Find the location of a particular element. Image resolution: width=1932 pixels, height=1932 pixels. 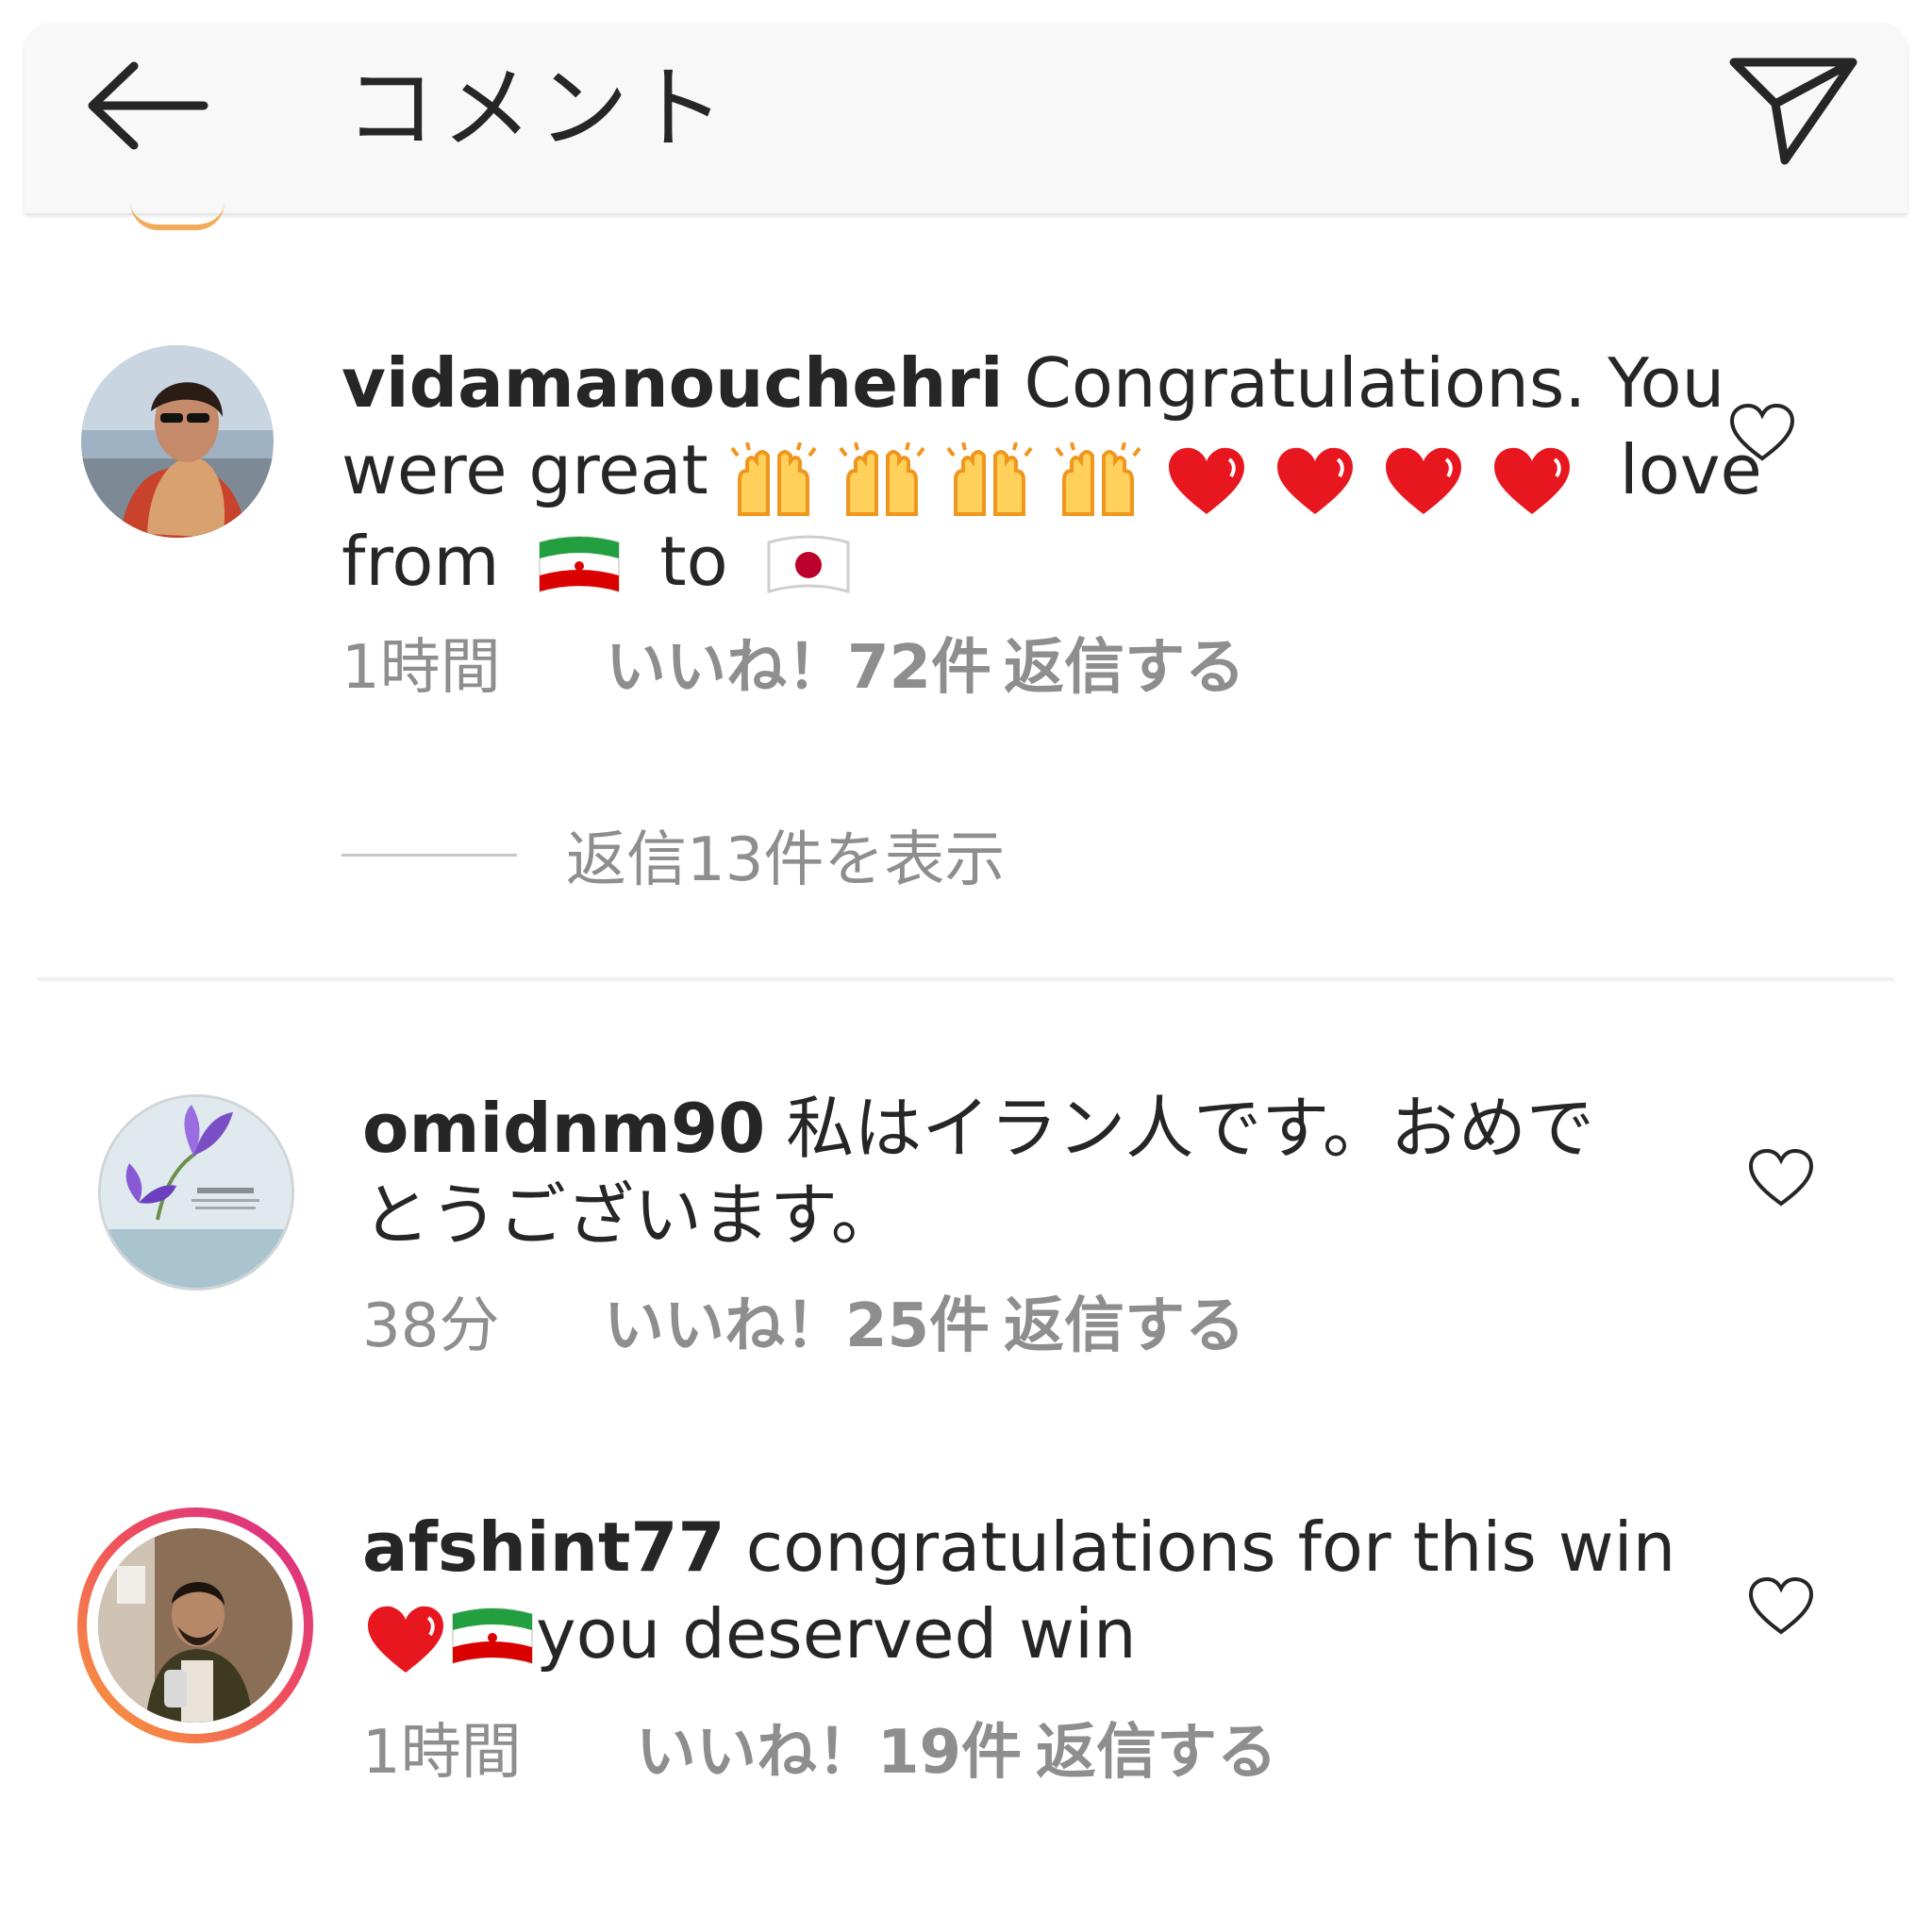

comment-timestamp: 38分 is located at coordinates (431, 1326).